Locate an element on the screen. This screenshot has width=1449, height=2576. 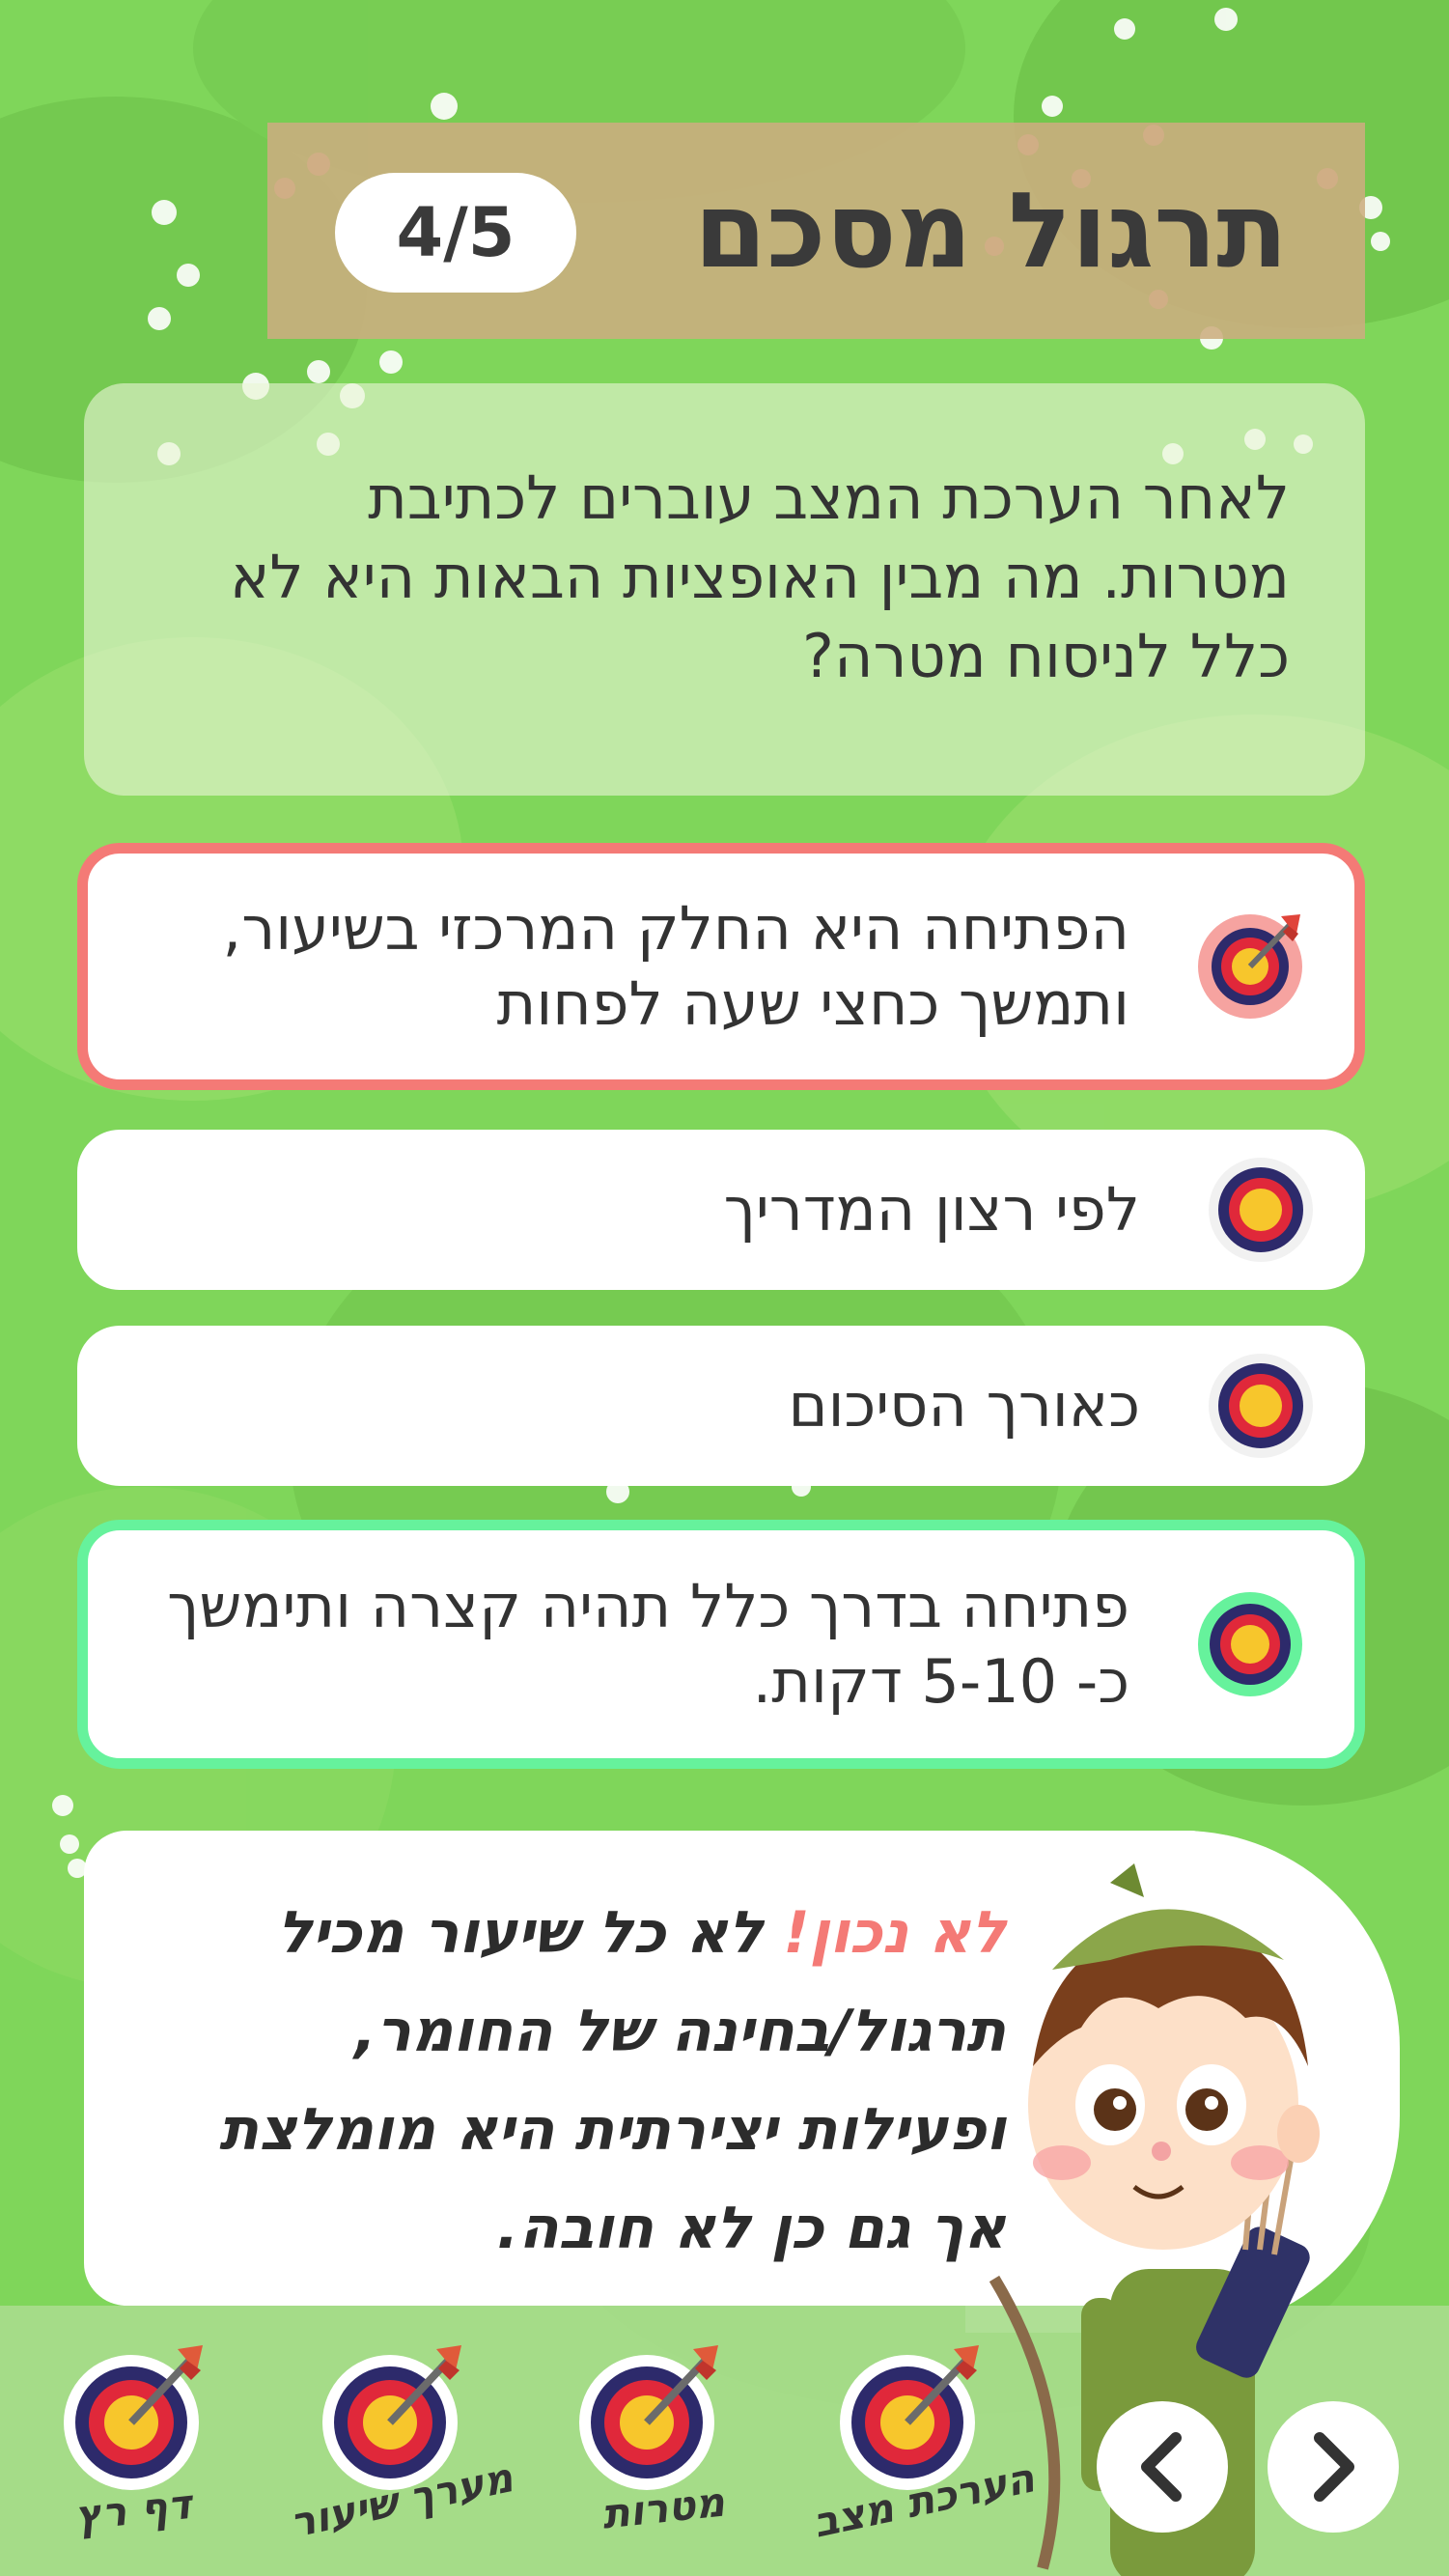
chevron-left-icon is located at coordinates (1161, 2467).